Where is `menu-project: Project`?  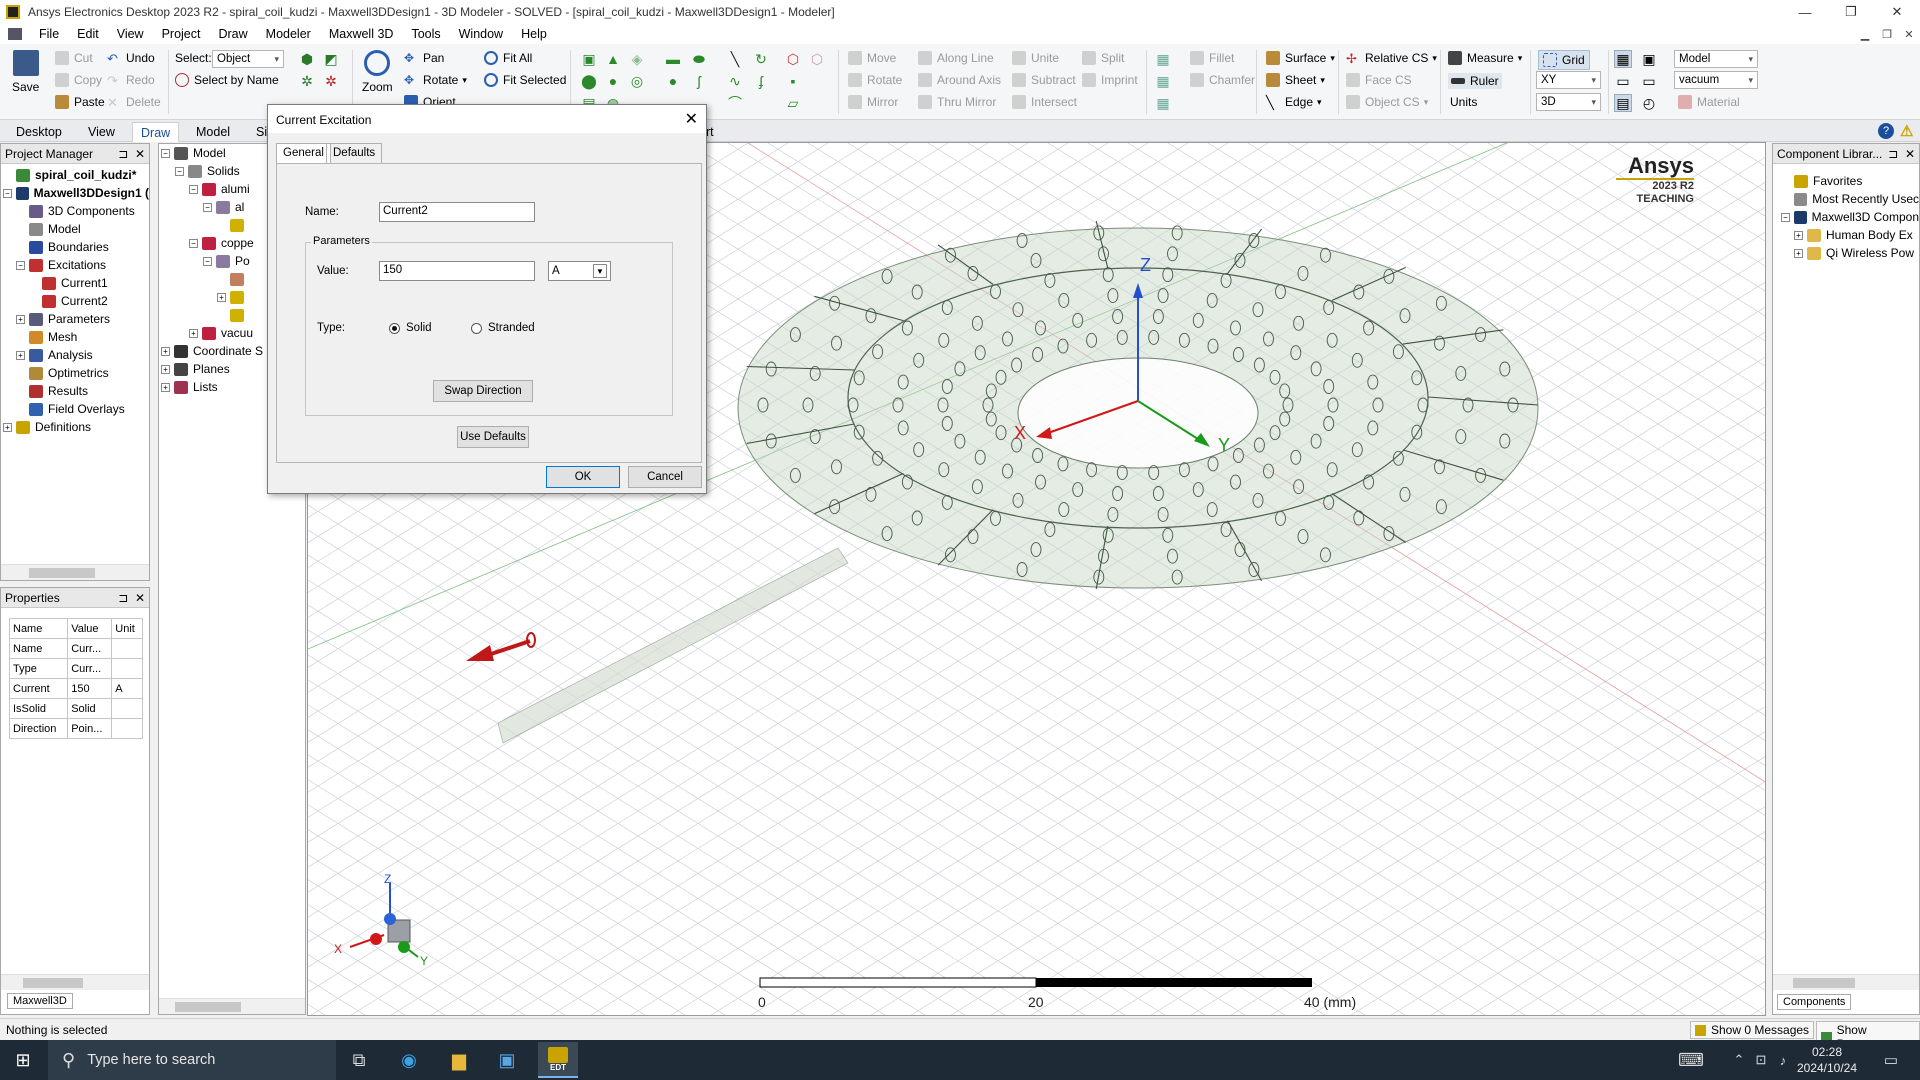 menu-project: Project is located at coordinates (181, 34).